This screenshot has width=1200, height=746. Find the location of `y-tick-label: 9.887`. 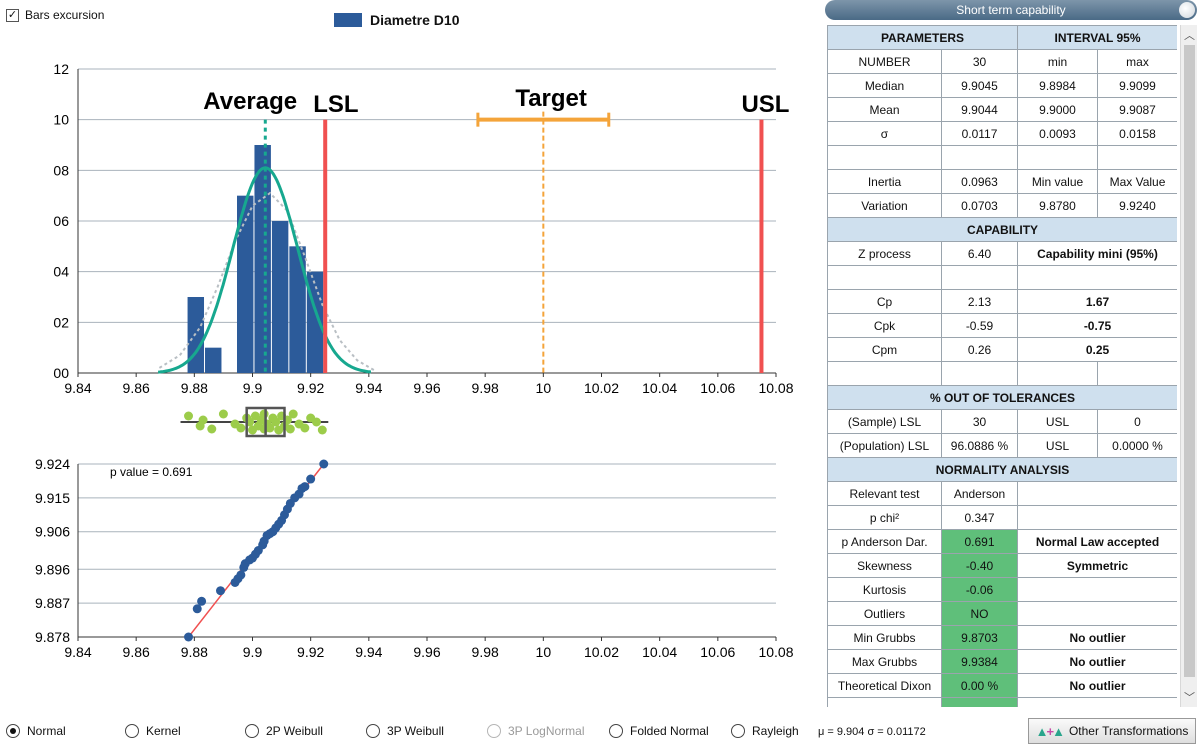

y-tick-label: 9.887 is located at coordinates (52, 603).